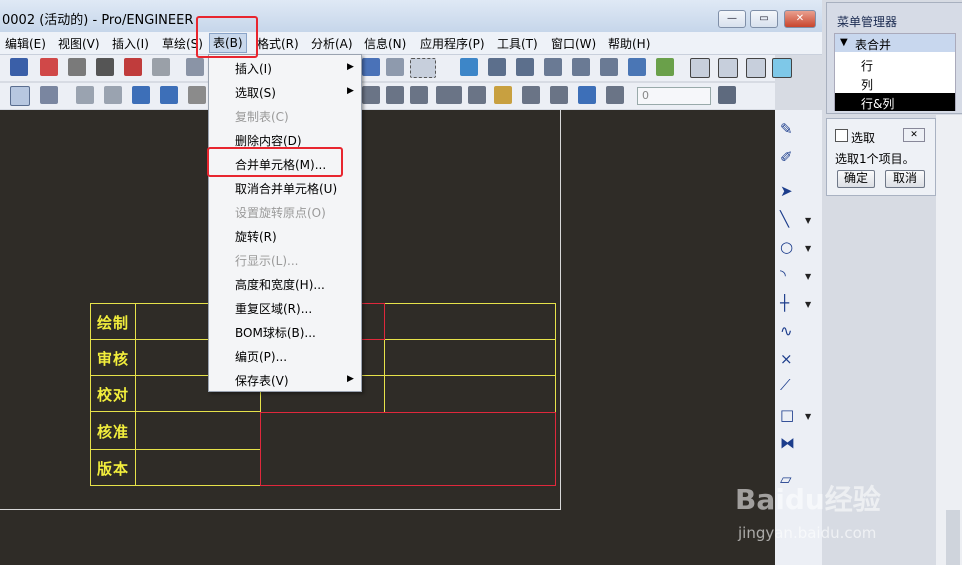  I want to click on note-icon, so click(531, 95).